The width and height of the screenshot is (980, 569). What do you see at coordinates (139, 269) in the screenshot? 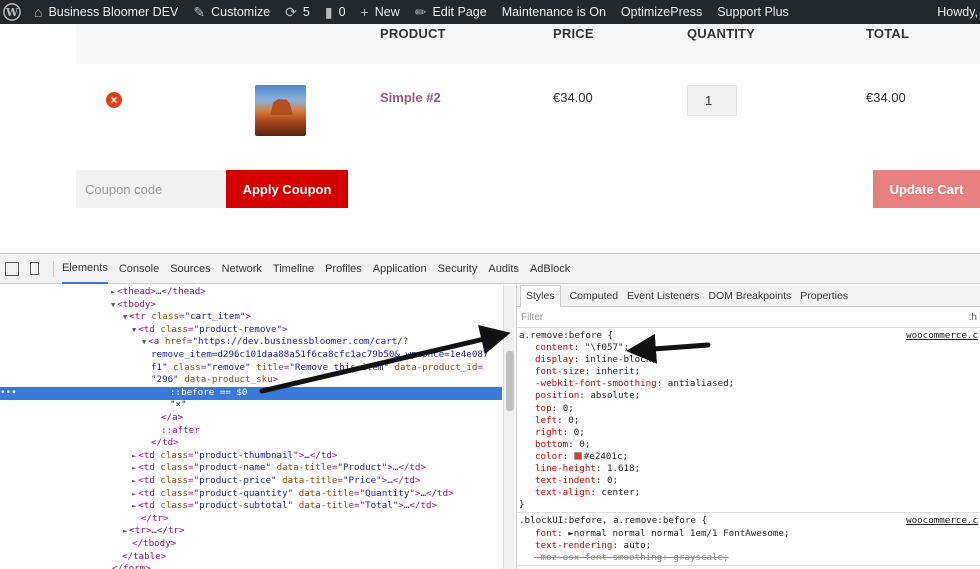
I see `devtools-tab-console: Console` at bounding box center [139, 269].